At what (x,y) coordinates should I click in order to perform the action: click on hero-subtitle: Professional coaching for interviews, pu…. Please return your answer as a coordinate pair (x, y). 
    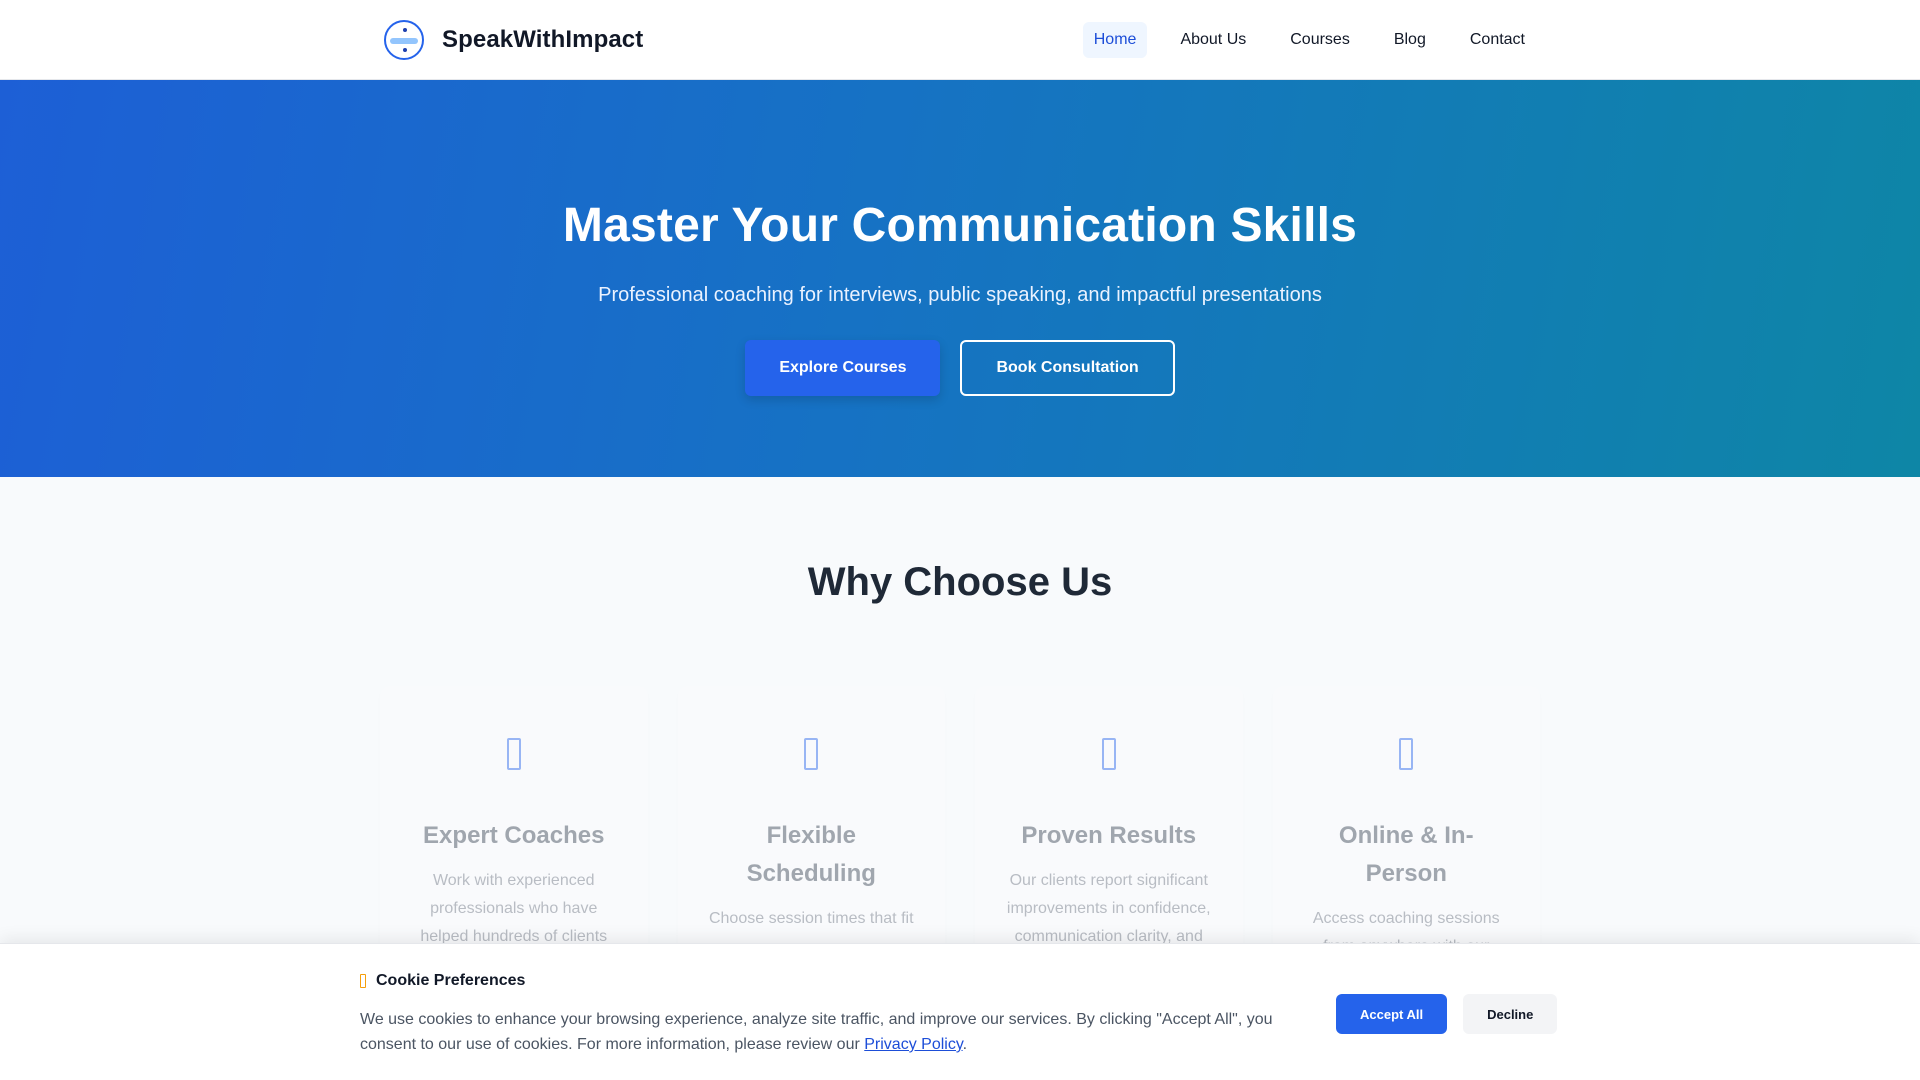
    Looking at the image, I should click on (960, 295).